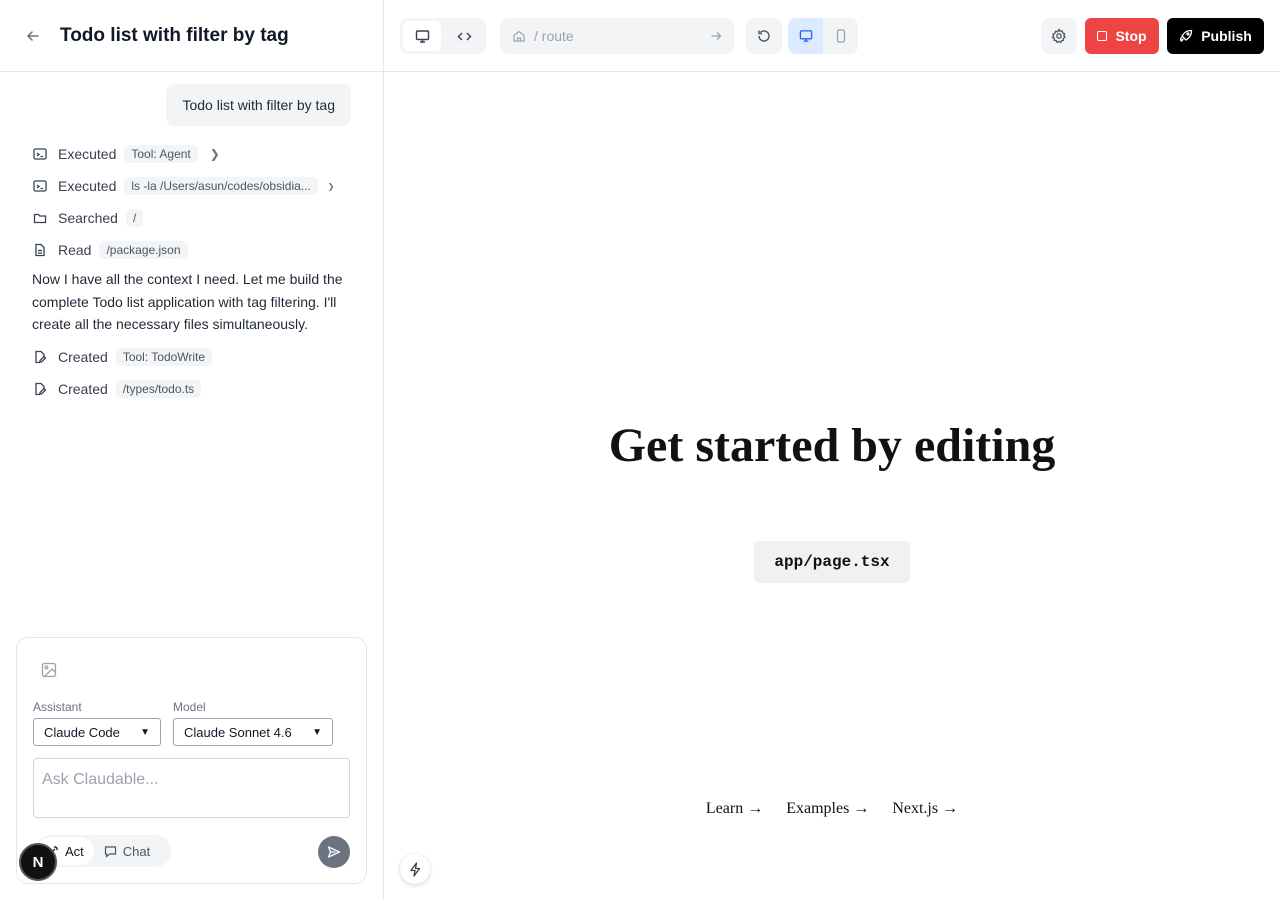 This screenshot has height=900, width=1280. I want to click on folder-icon, so click(40, 218).